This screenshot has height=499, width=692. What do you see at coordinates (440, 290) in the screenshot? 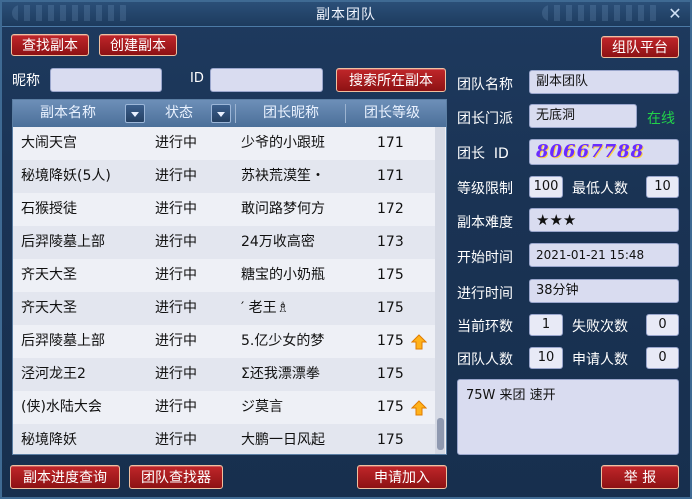
I see `scrollbar-track` at bounding box center [440, 290].